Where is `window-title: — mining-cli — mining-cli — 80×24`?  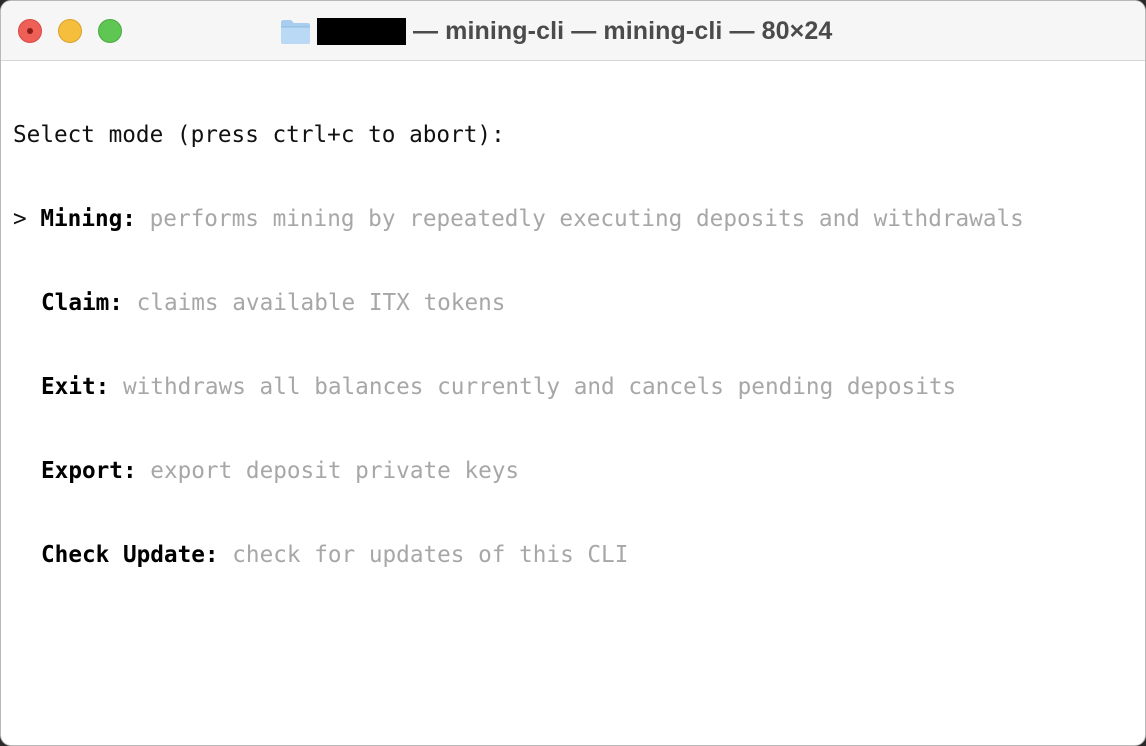
window-title: — mining-cli — mining-cli — 80×24 is located at coordinates (623, 30).